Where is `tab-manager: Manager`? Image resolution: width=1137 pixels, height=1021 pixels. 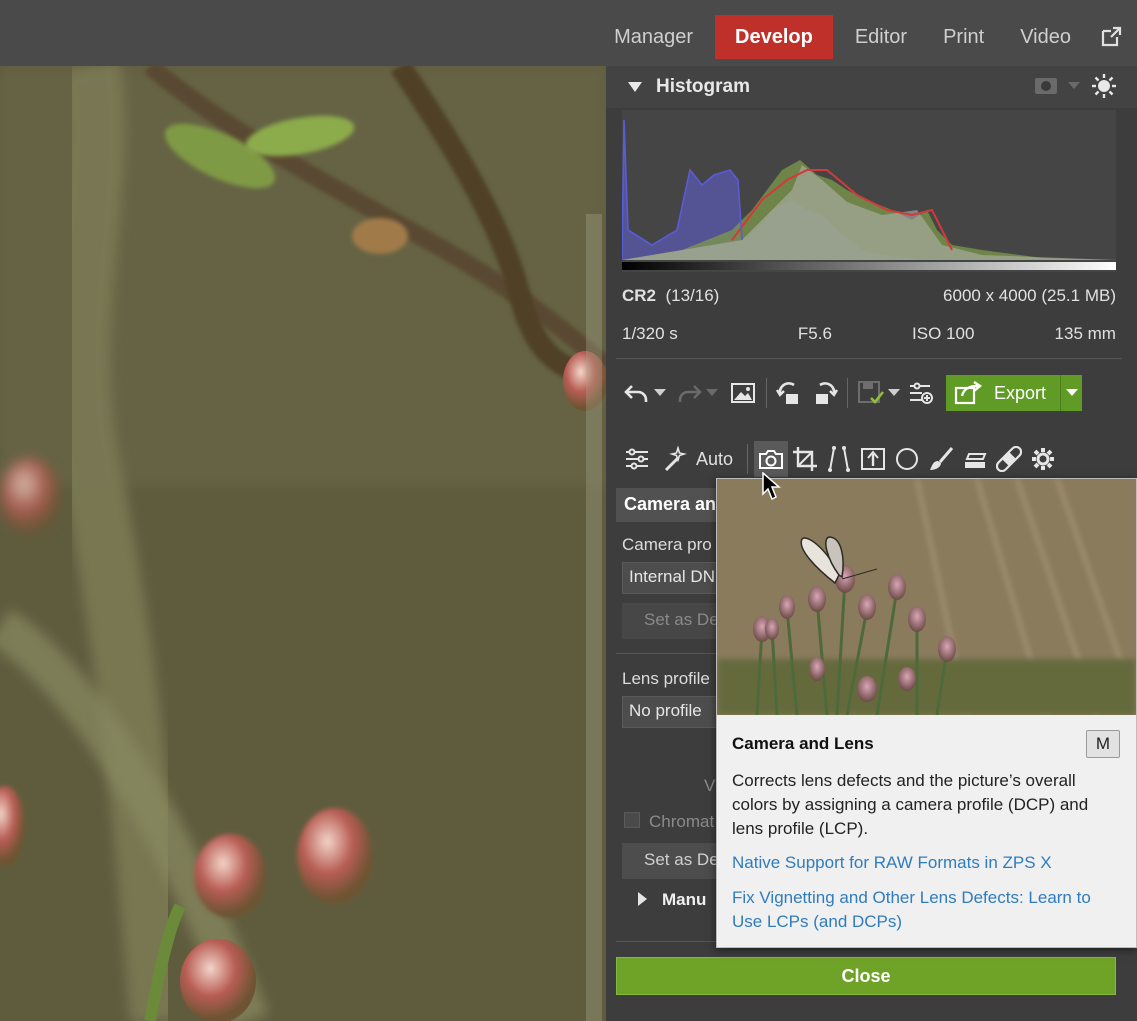 tab-manager: Manager is located at coordinates (653, 37).